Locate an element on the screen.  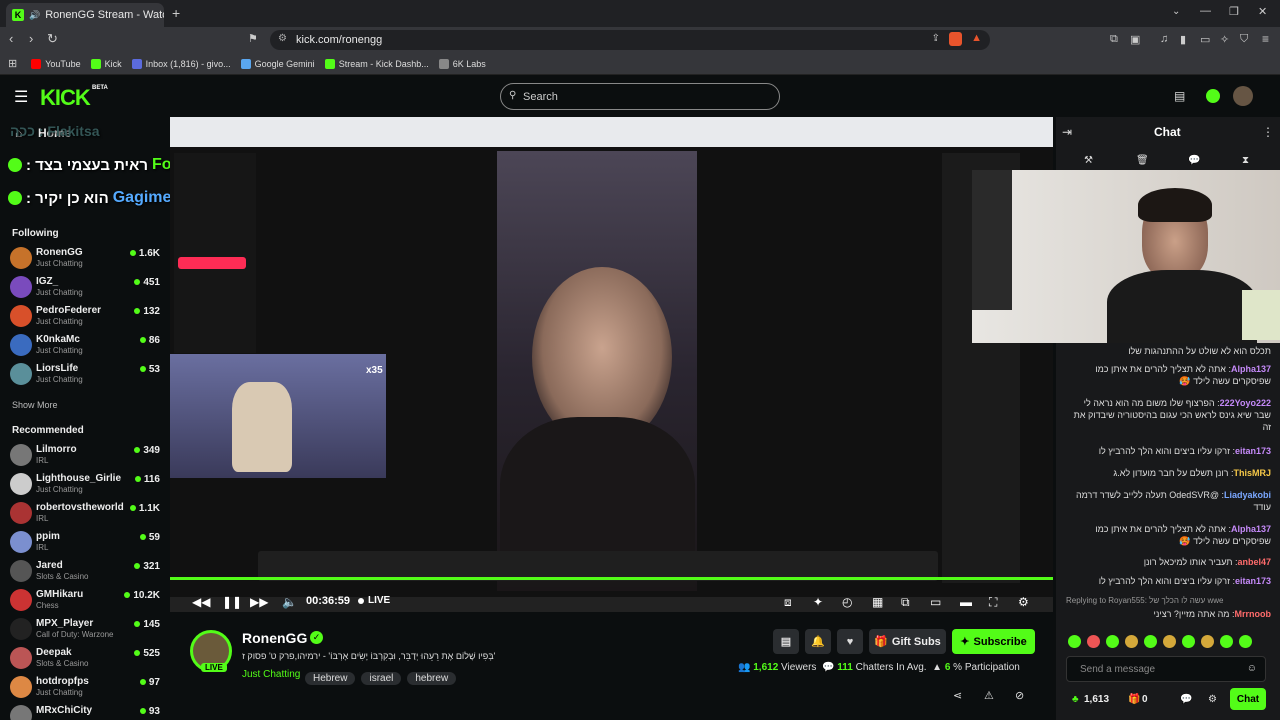
report-icon: ⚠ is located at coordinates (989, 695).